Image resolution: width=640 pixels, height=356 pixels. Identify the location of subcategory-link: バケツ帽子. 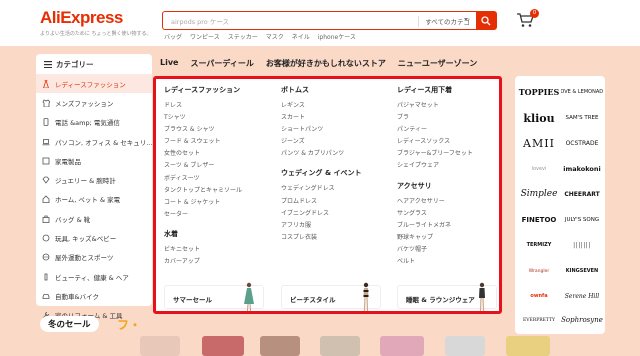
(452, 250).